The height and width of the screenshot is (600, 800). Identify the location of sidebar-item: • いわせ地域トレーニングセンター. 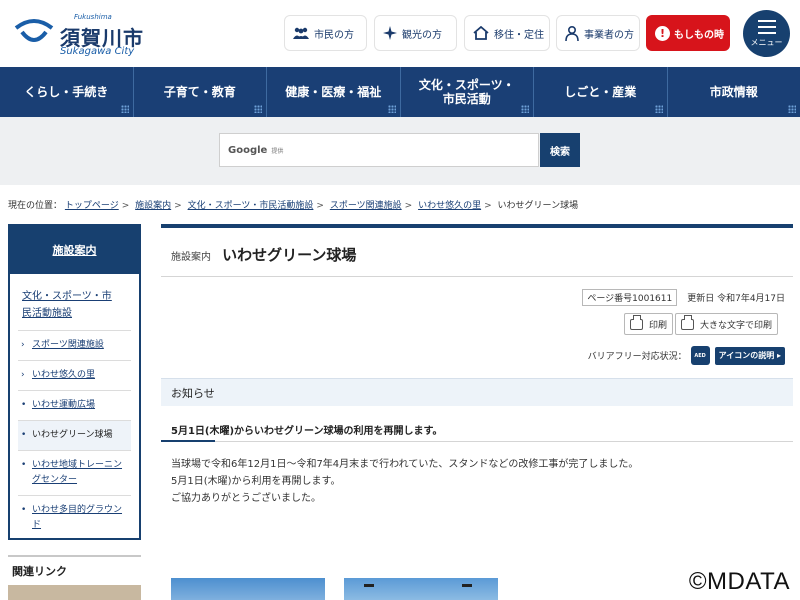
(74, 473).